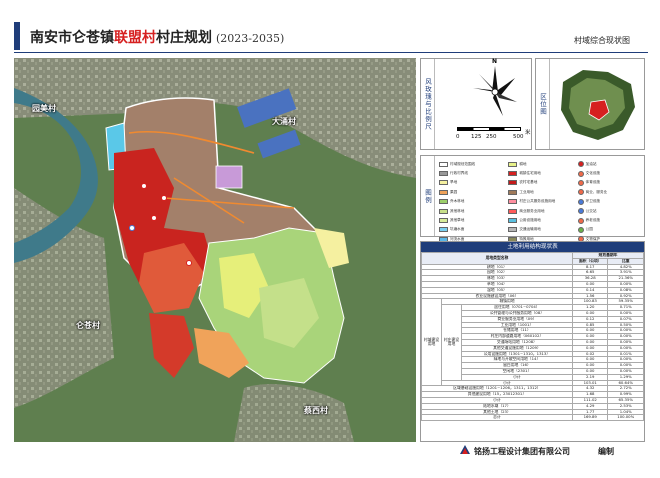  I want to click on legend-item: 交通运输用地, so click(541, 230).